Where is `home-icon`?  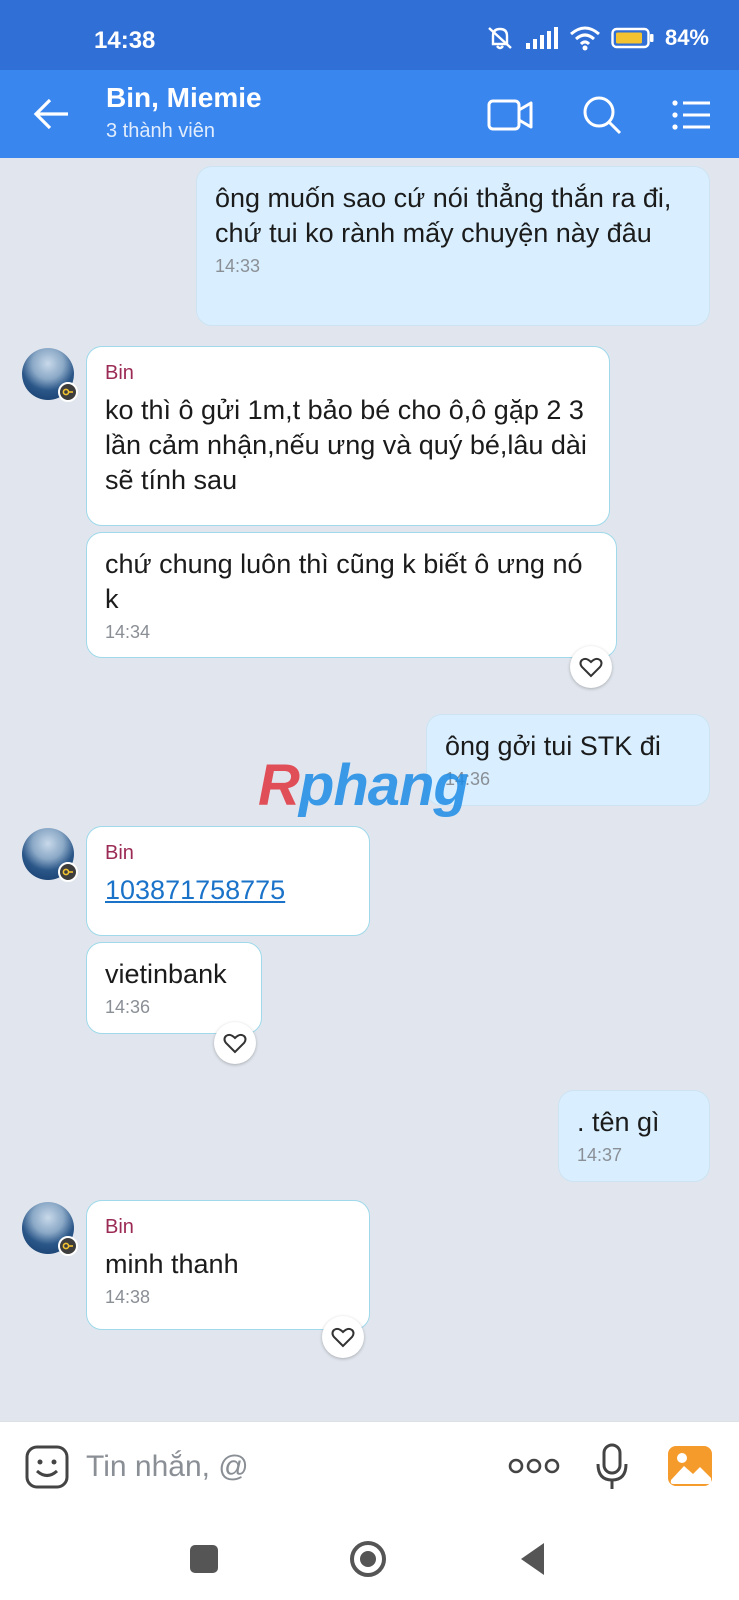
home-icon is located at coordinates (368, 1559).